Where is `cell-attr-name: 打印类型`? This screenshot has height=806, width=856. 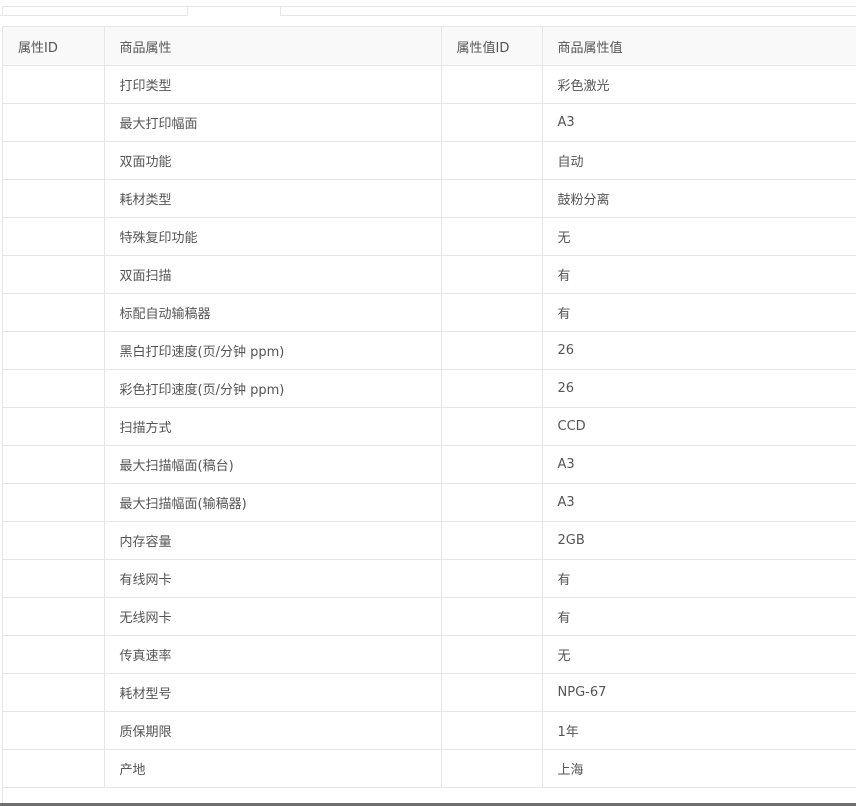 cell-attr-name: 打印类型 is located at coordinates (273, 84).